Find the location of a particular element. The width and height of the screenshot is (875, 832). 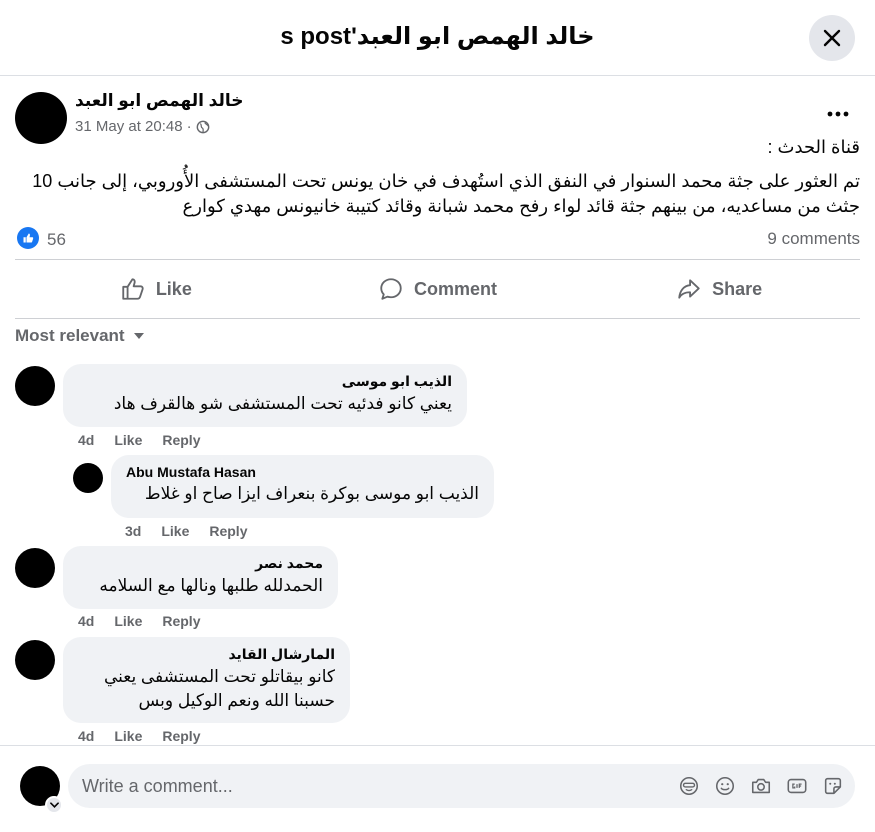

comment-actions: 3d Like Reply is located at coordinates (186, 531).